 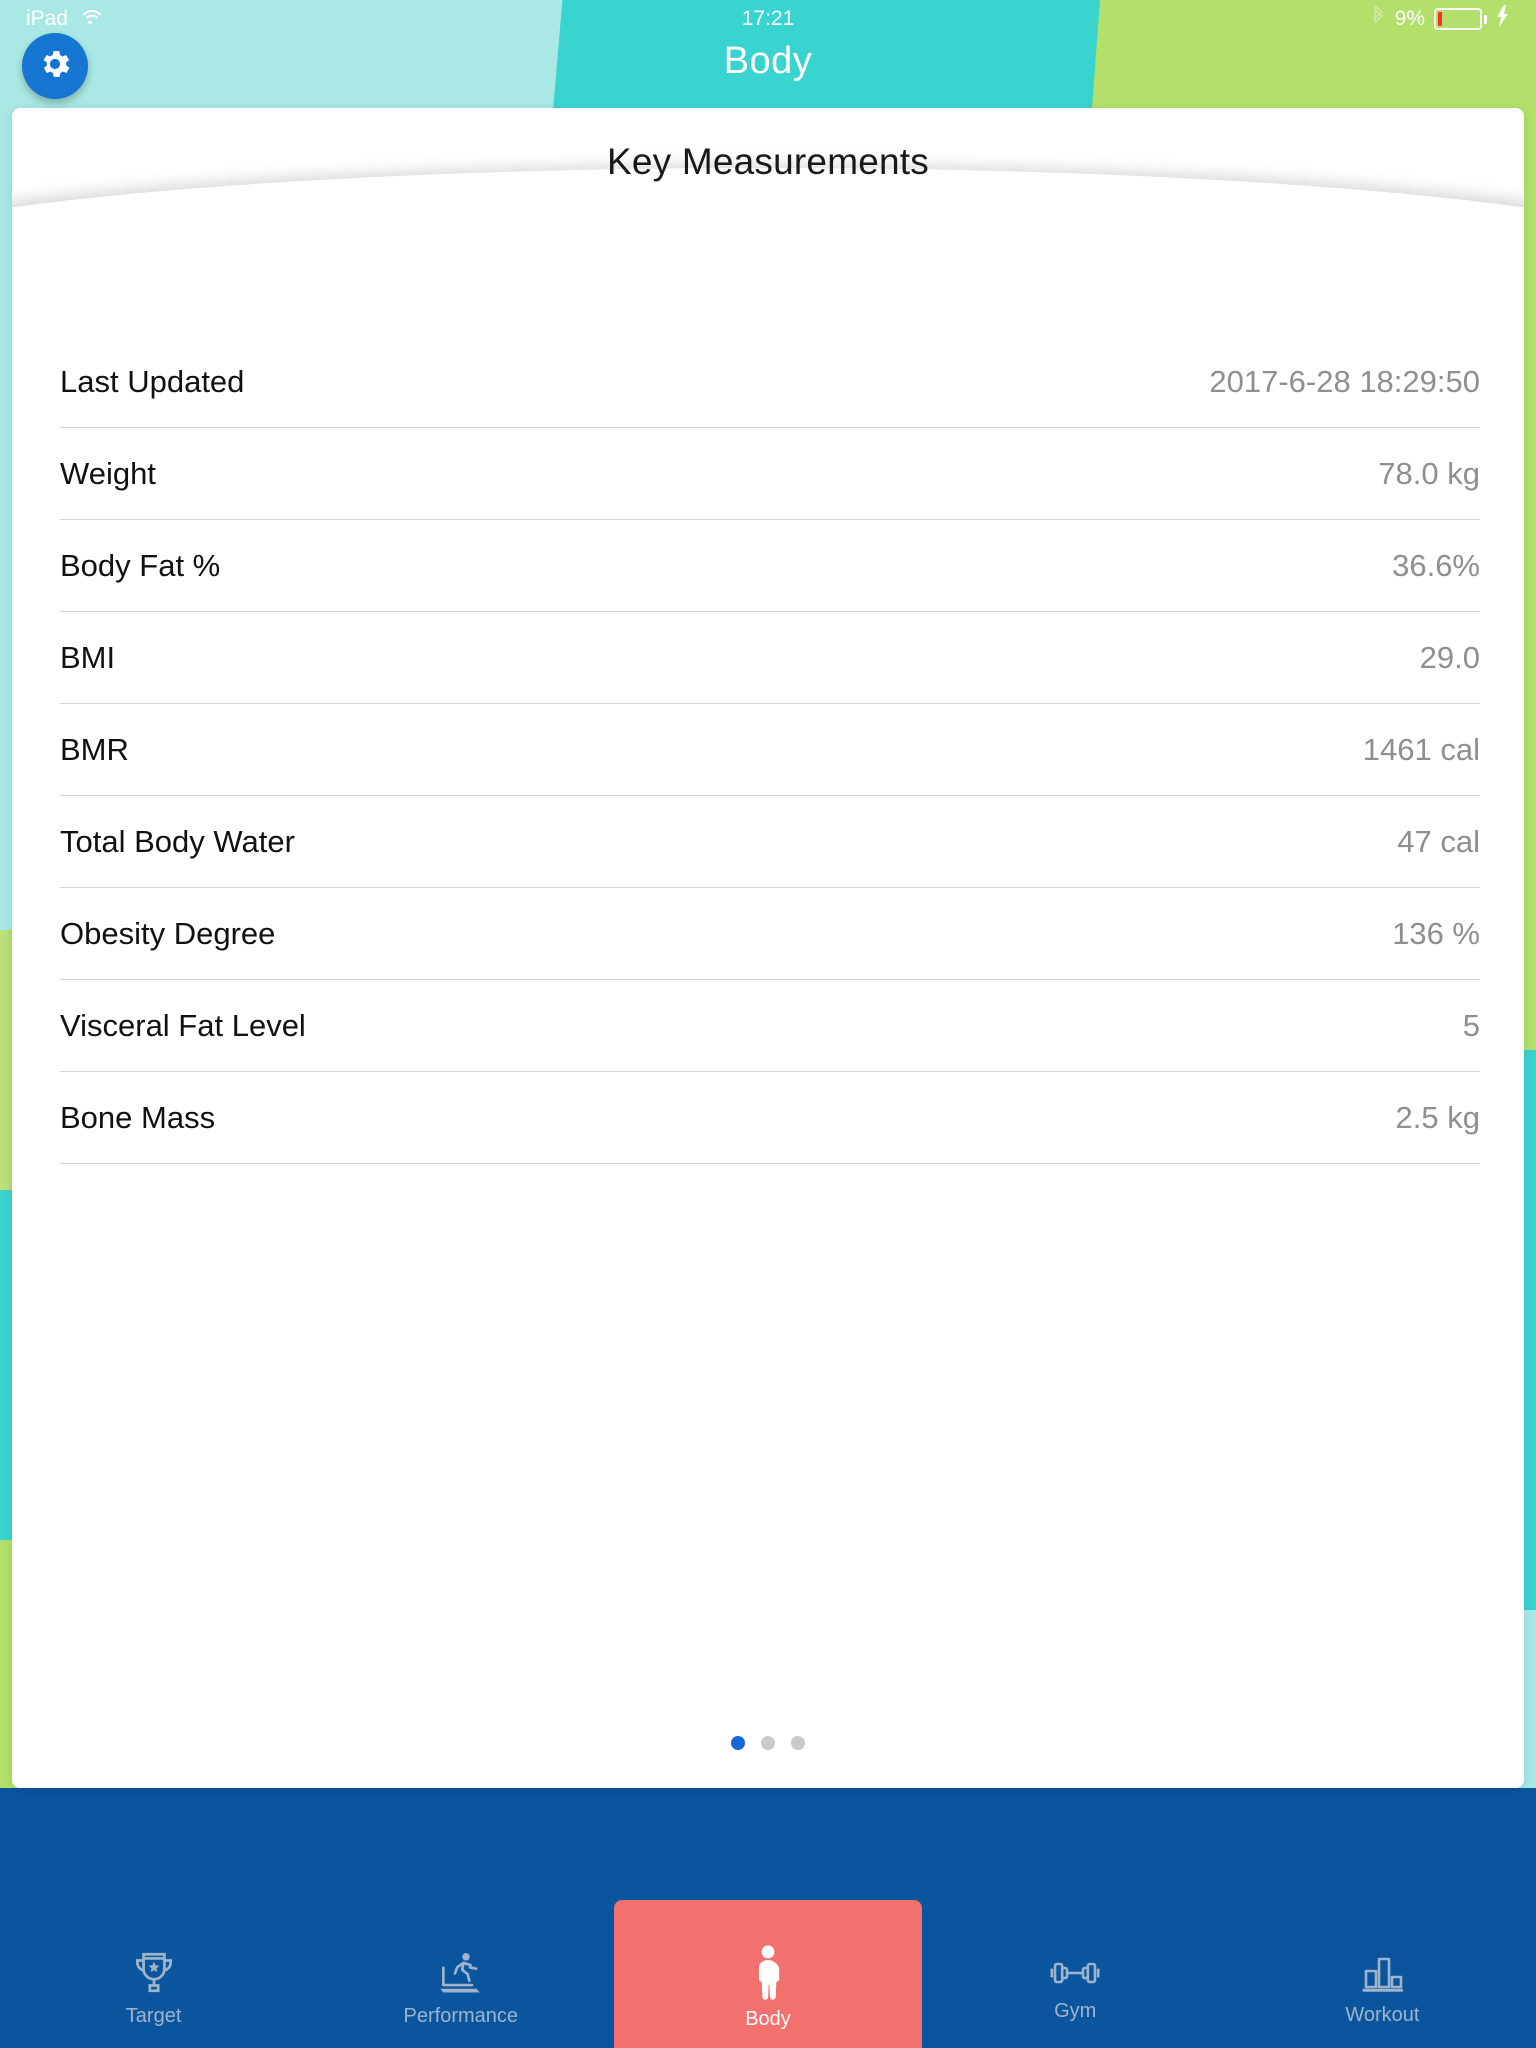 What do you see at coordinates (183, 1025) in the screenshot?
I see `measurement-label: Visceral Fat Level` at bounding box center [183, 1025].